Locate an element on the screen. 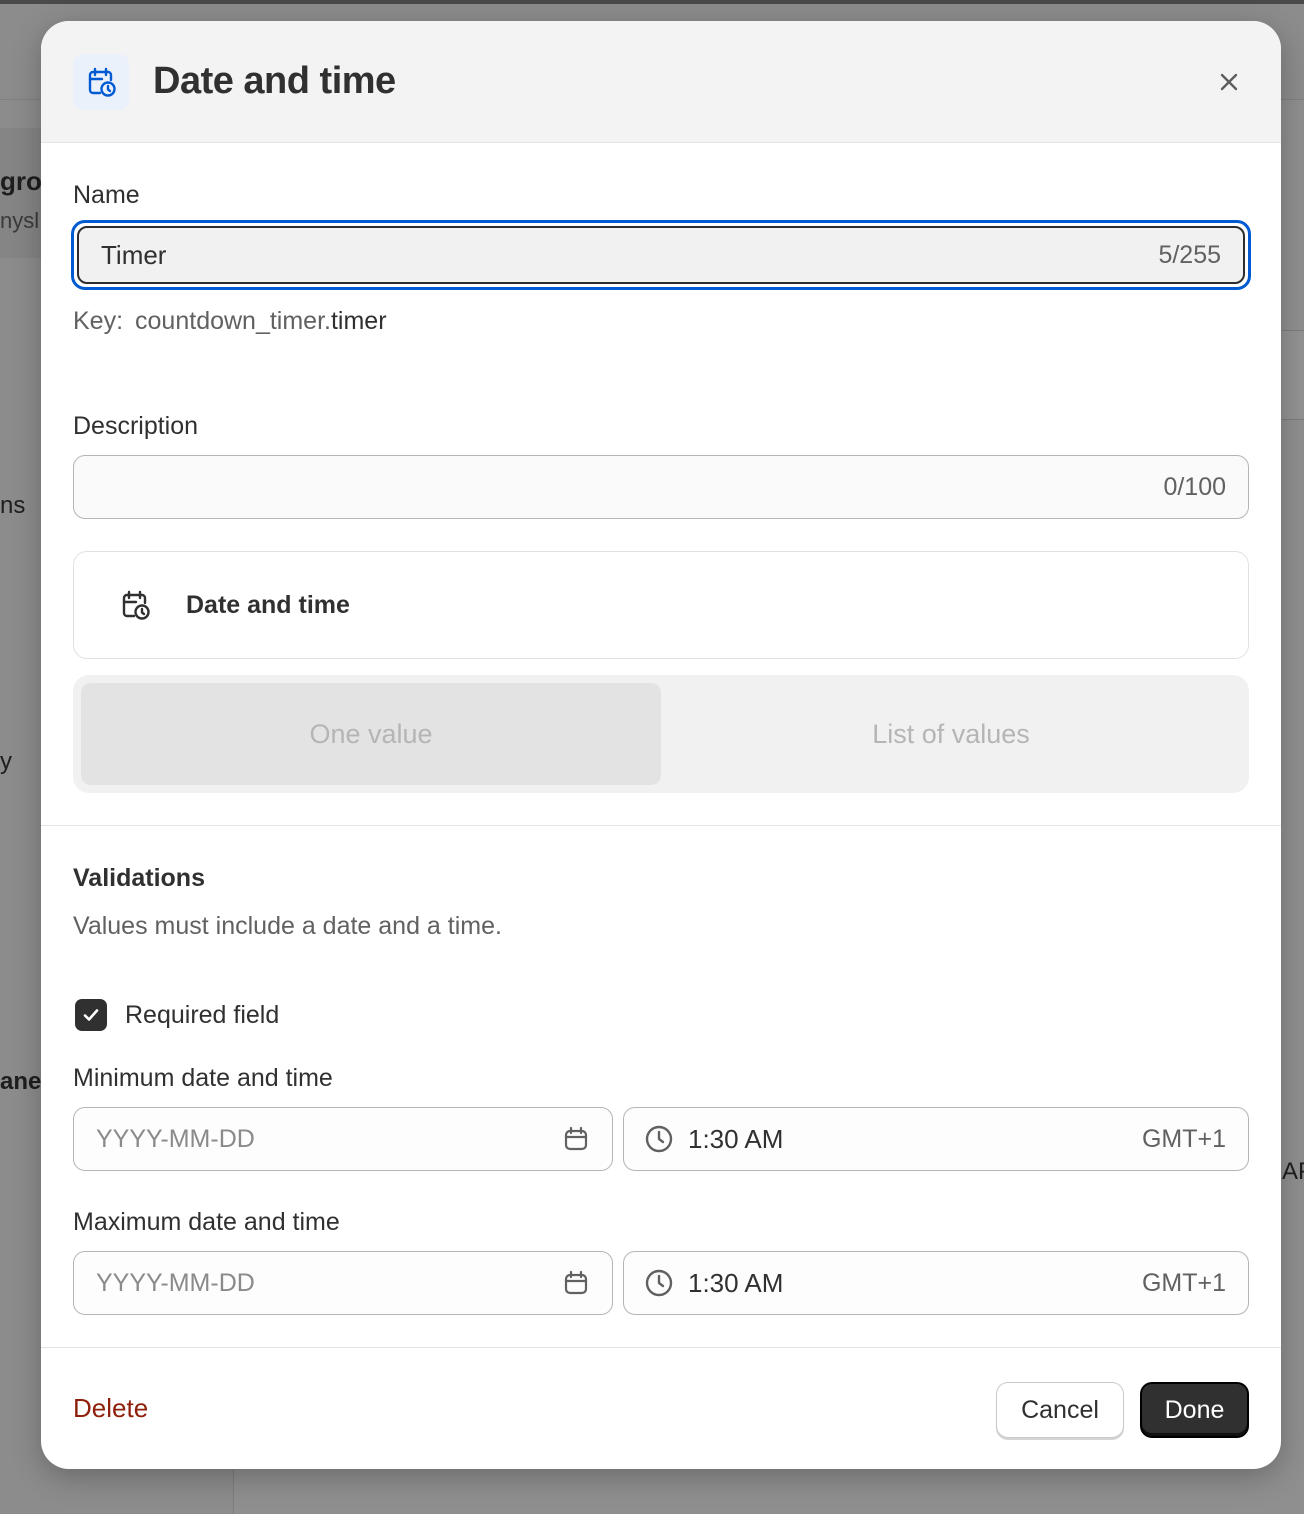 The width and height of the screenshot is (1304, 1514). background-text: gro is located at coordinates (21, 181).